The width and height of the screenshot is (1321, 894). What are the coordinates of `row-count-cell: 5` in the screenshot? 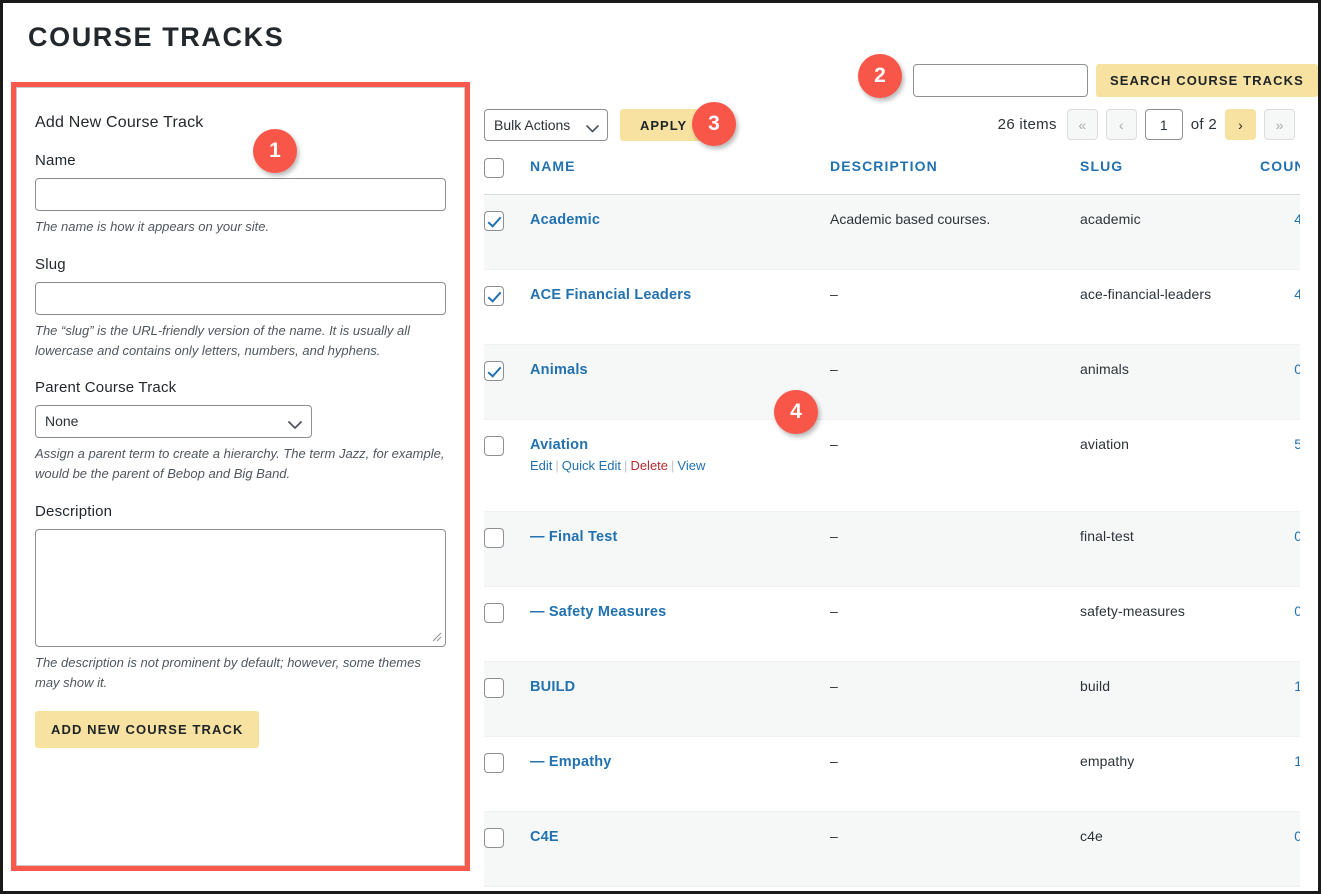 It's located at (1280, 465).